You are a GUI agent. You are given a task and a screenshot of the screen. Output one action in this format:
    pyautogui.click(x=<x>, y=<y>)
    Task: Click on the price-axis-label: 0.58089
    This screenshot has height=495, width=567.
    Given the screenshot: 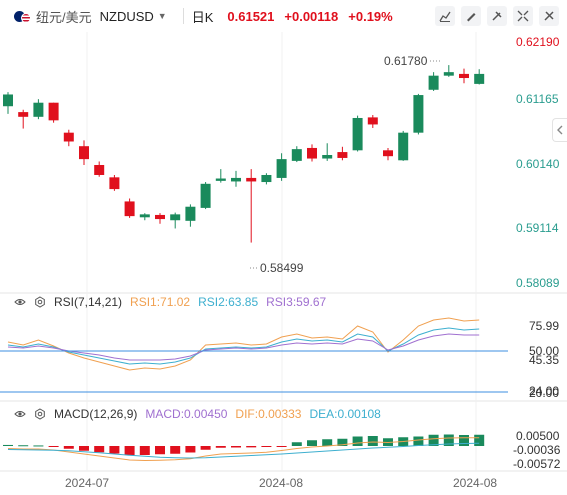 What is the action you would take?
    pyautogui.click(x=538, y=283)
    